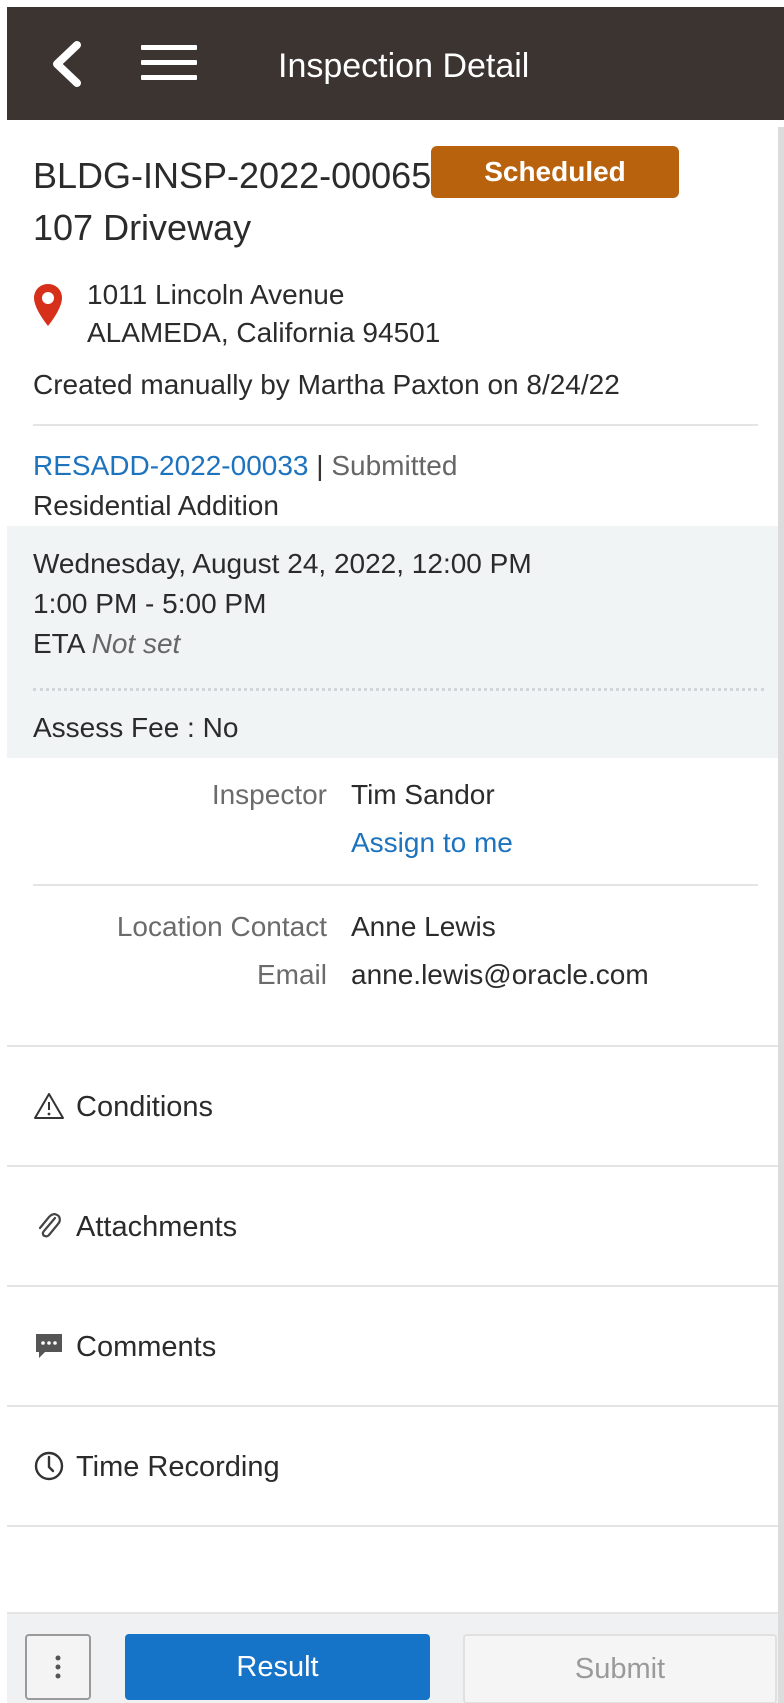 The image size is (784, 1703). Describe the element at coordinates (216, 294) in the screenshot. I see `address-line-1: 1011 Lincoln Avenue` at that location.